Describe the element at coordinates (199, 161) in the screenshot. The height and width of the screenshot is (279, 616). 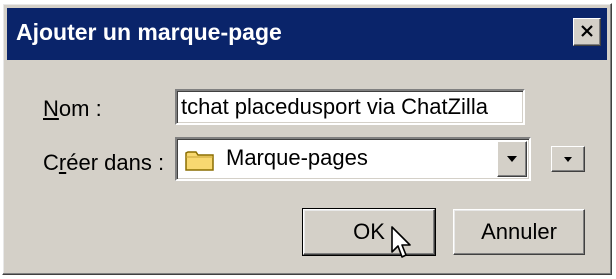
I see `folder-icon` at that location.